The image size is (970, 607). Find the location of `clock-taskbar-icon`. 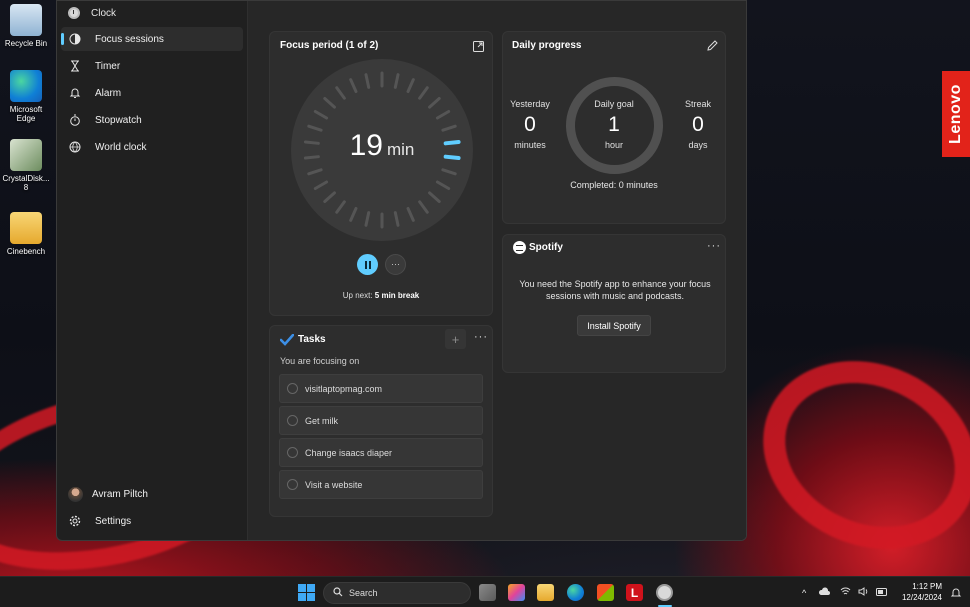

clock-taskbar-icon is located at coordinates (664, 592).